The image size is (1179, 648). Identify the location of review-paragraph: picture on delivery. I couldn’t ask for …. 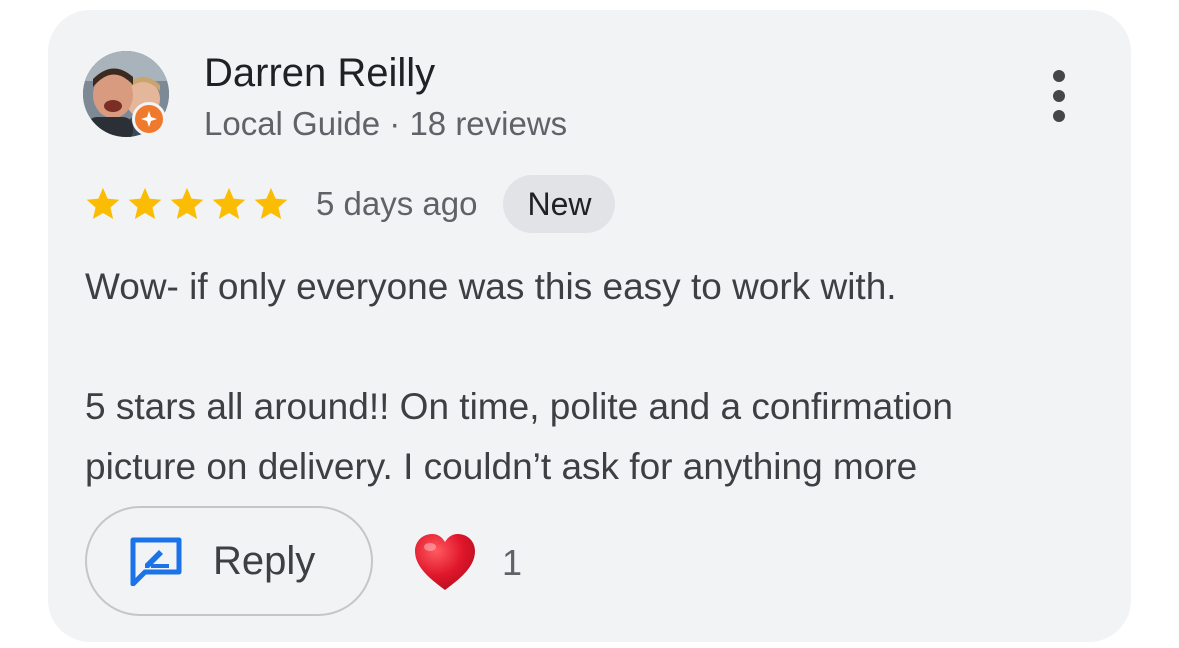
(501, 466).